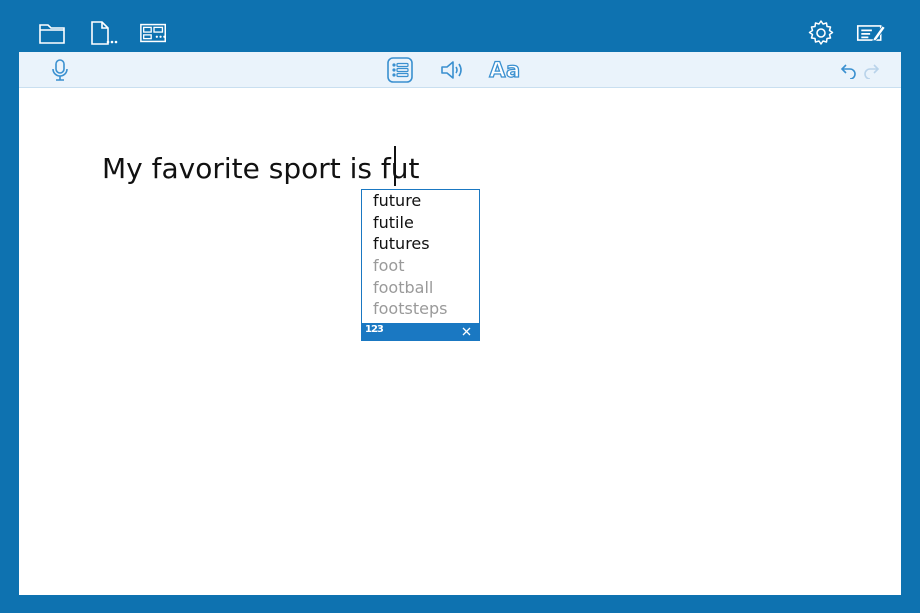 The width and height of the screenshot is (920, 613). I want to click on editor-toolbar: Aa, so click(460, 70).